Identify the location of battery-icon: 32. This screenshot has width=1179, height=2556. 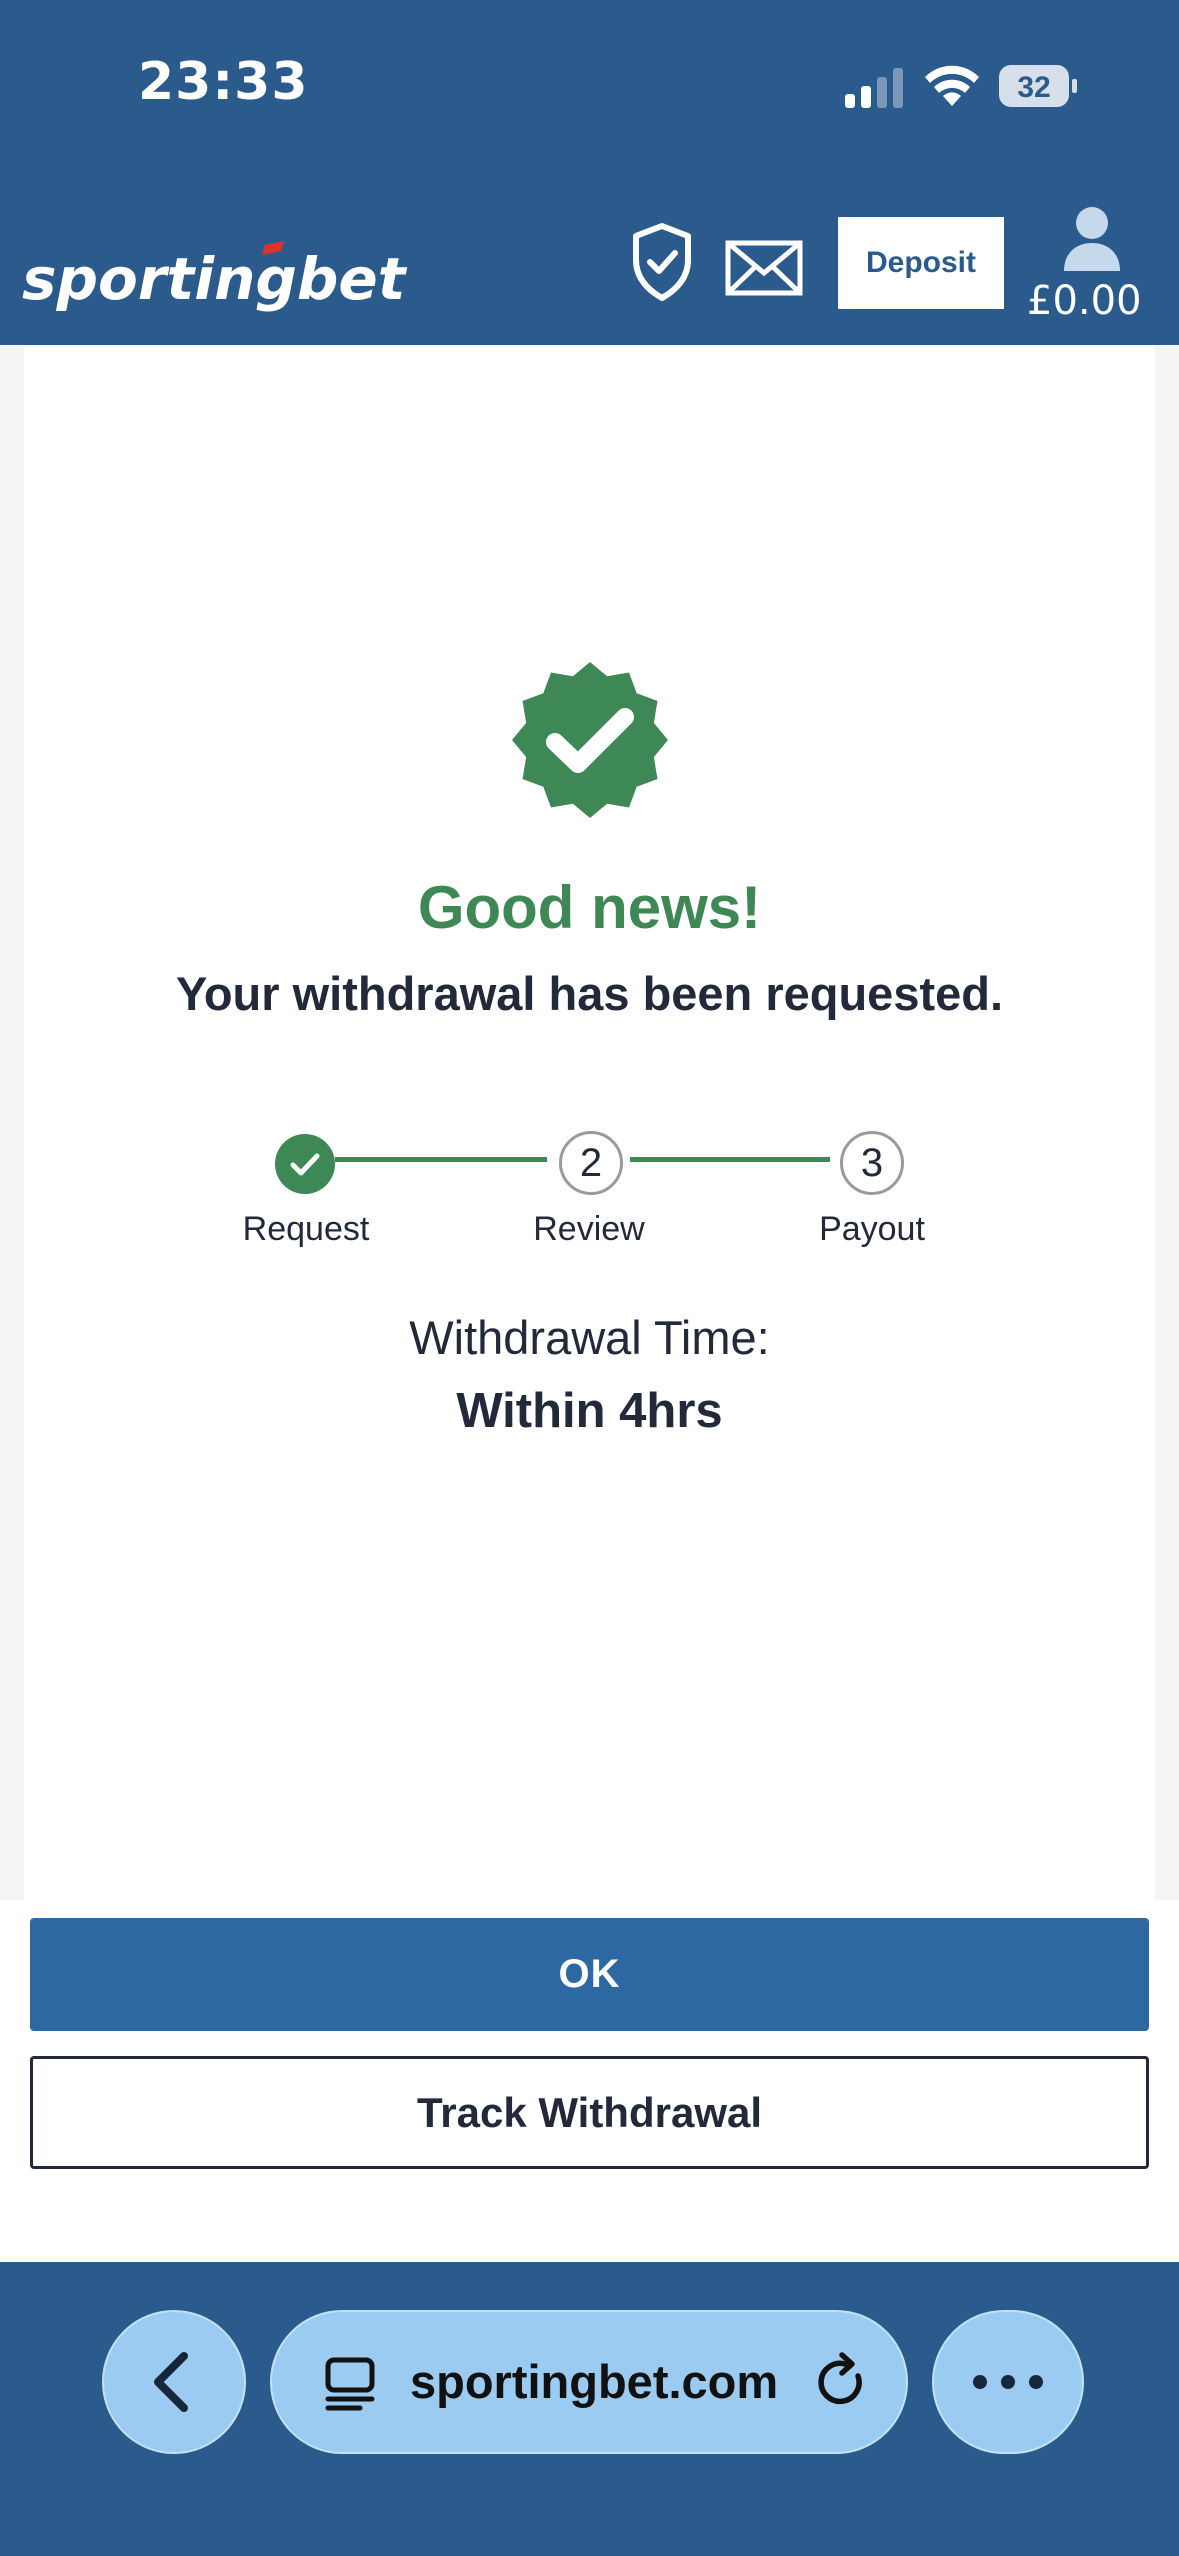
(1038, 86).